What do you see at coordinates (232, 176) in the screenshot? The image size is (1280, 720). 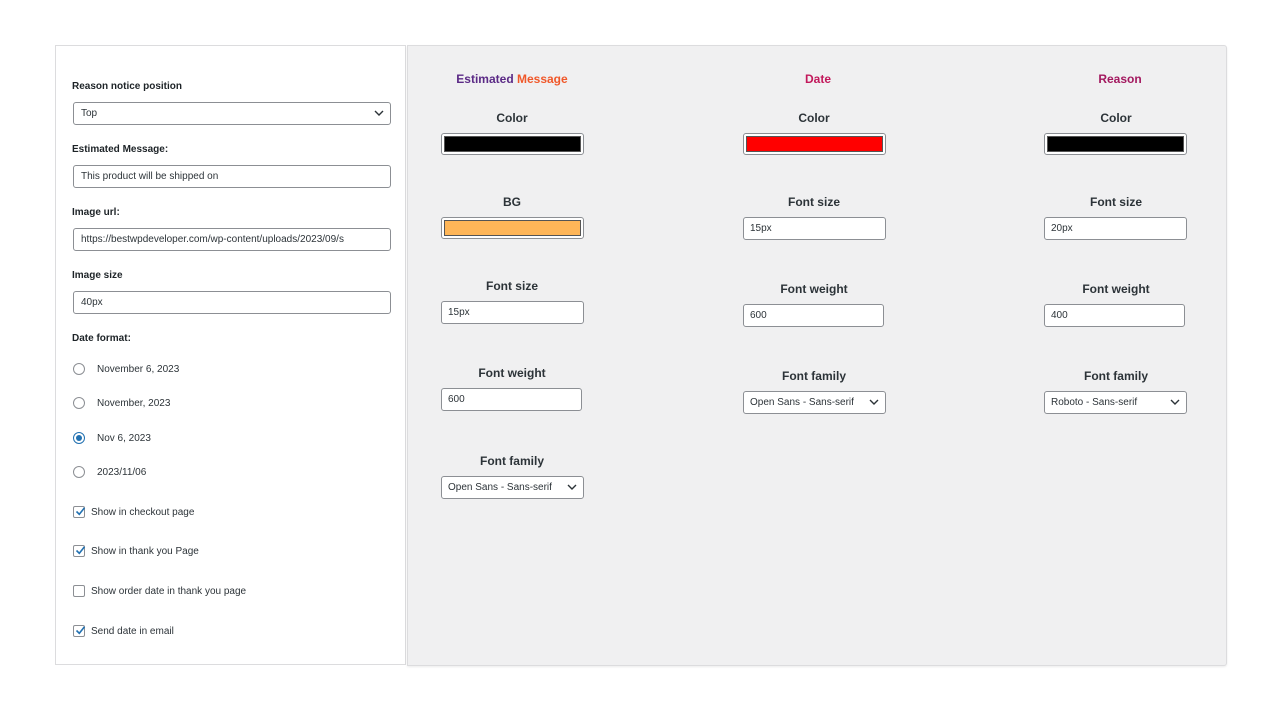 I see `estimated-message-input: This product will be shipped on` at bounding box center [232, 176].